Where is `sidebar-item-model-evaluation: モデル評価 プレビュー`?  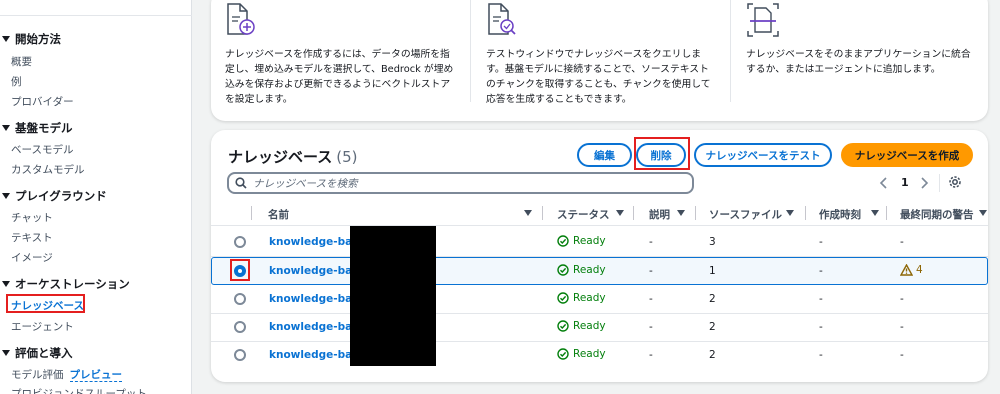 sidebar-item-model-evaluation: モデル評価 プレビュー is located at coordinates (66, 374).